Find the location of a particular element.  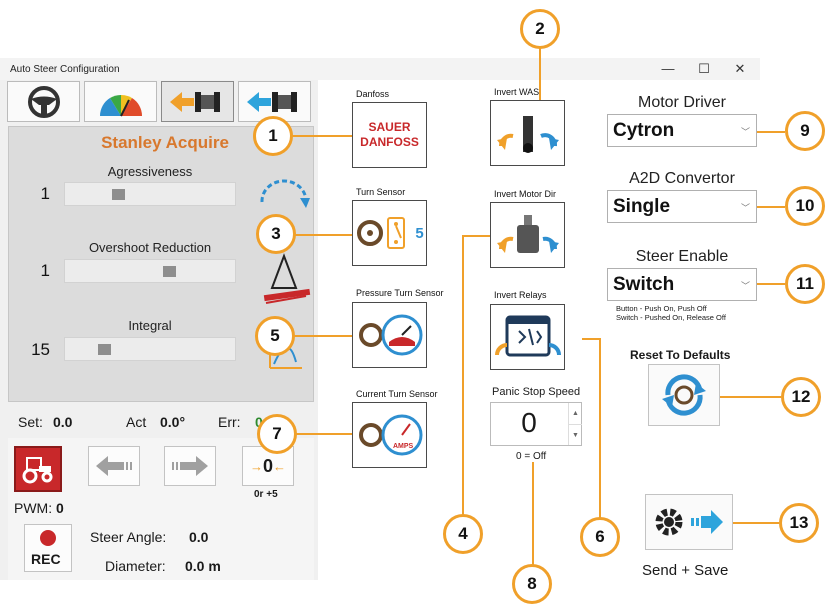

was-sensor-icon is located at coordinates (527, 134).